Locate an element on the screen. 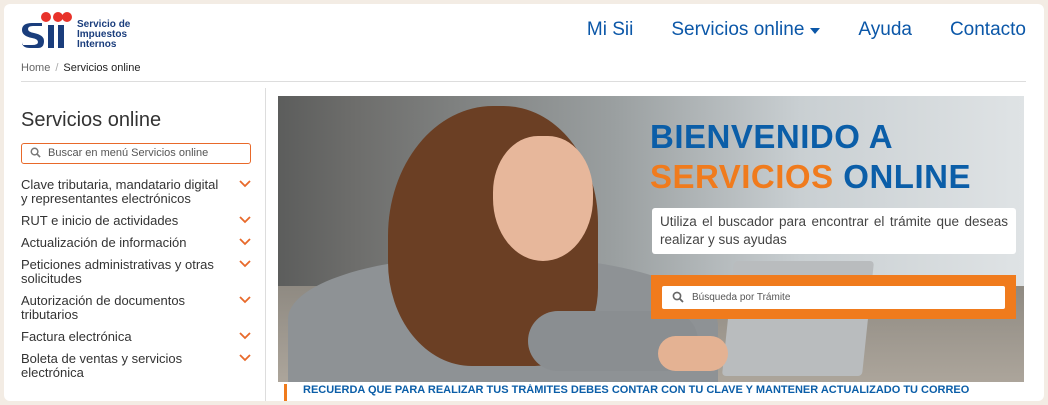 This screenshot has width=1048, height=405. hero-title-line1: BIENVENIDO A is located at coordinates (772, 136).